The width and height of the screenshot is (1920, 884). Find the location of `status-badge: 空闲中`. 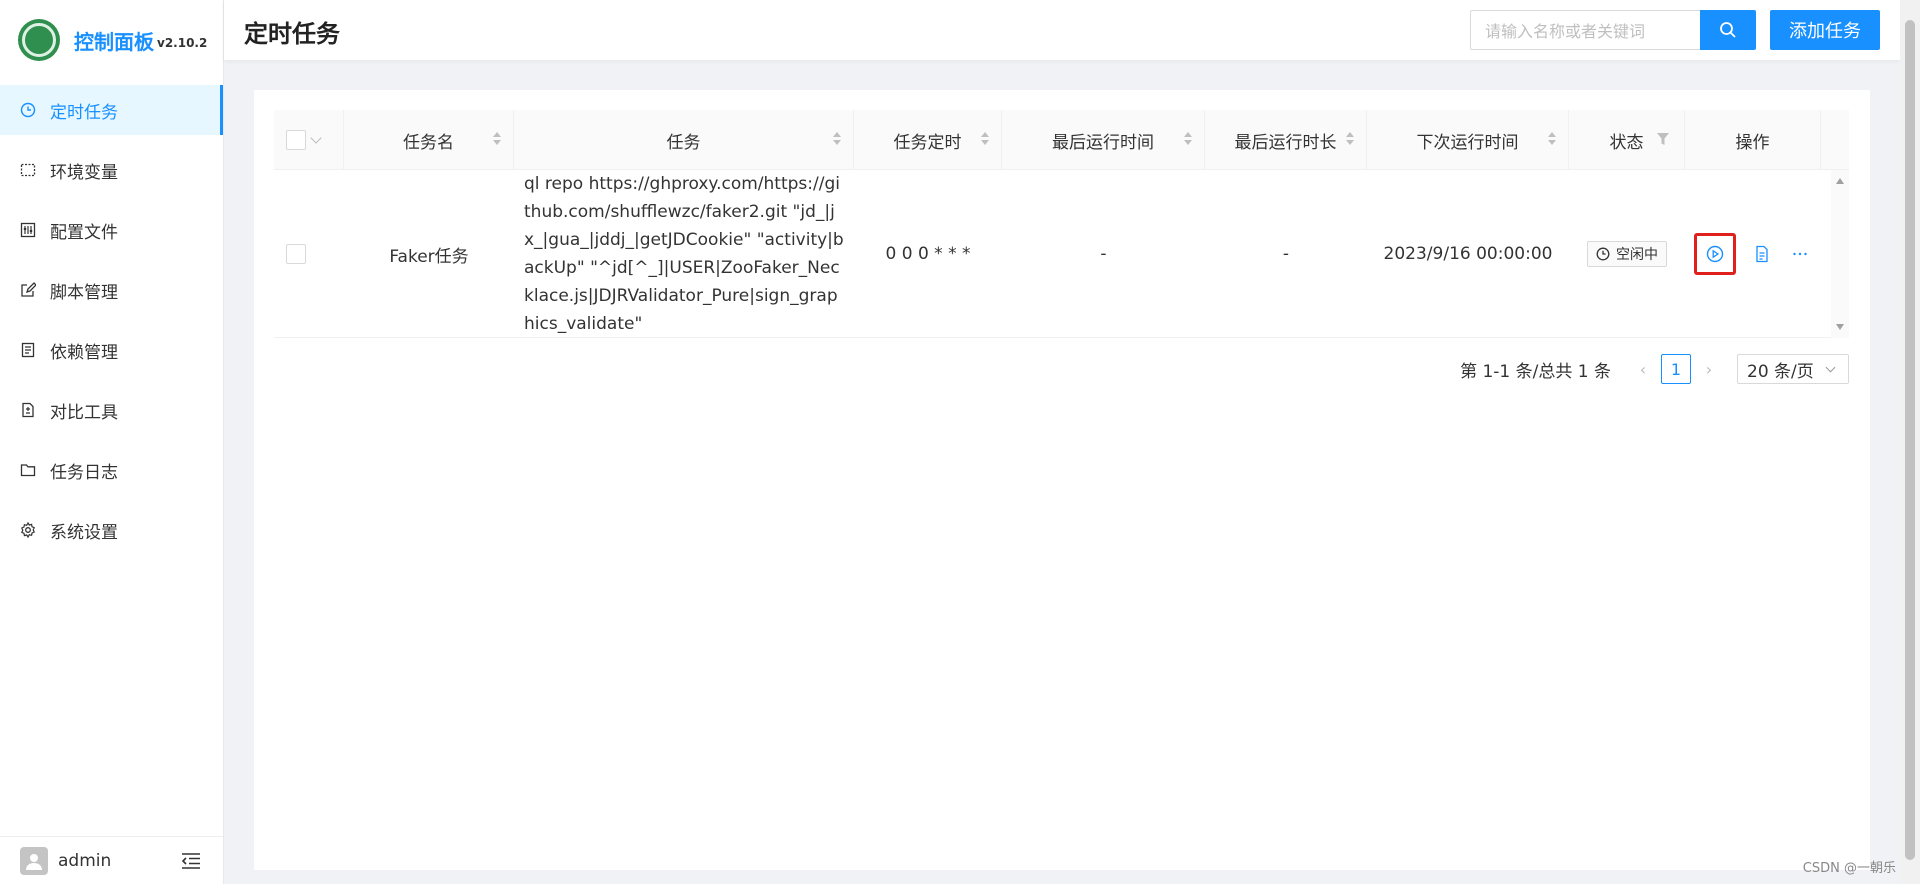

status-badge: 空闲中 is located at coordinates (1627, 254).